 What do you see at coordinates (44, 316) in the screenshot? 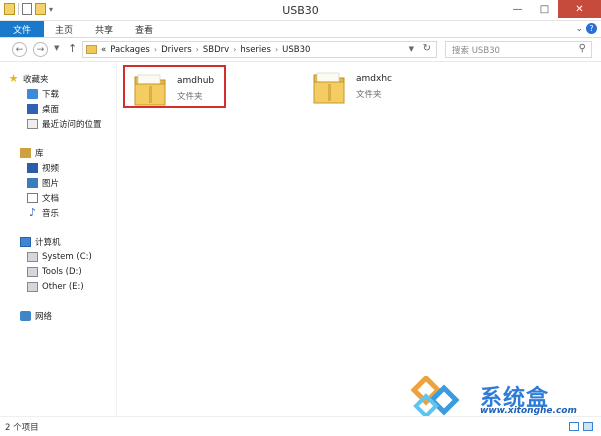
I see `sidebar-item-label: 网络` at bounding box center [44, 316].